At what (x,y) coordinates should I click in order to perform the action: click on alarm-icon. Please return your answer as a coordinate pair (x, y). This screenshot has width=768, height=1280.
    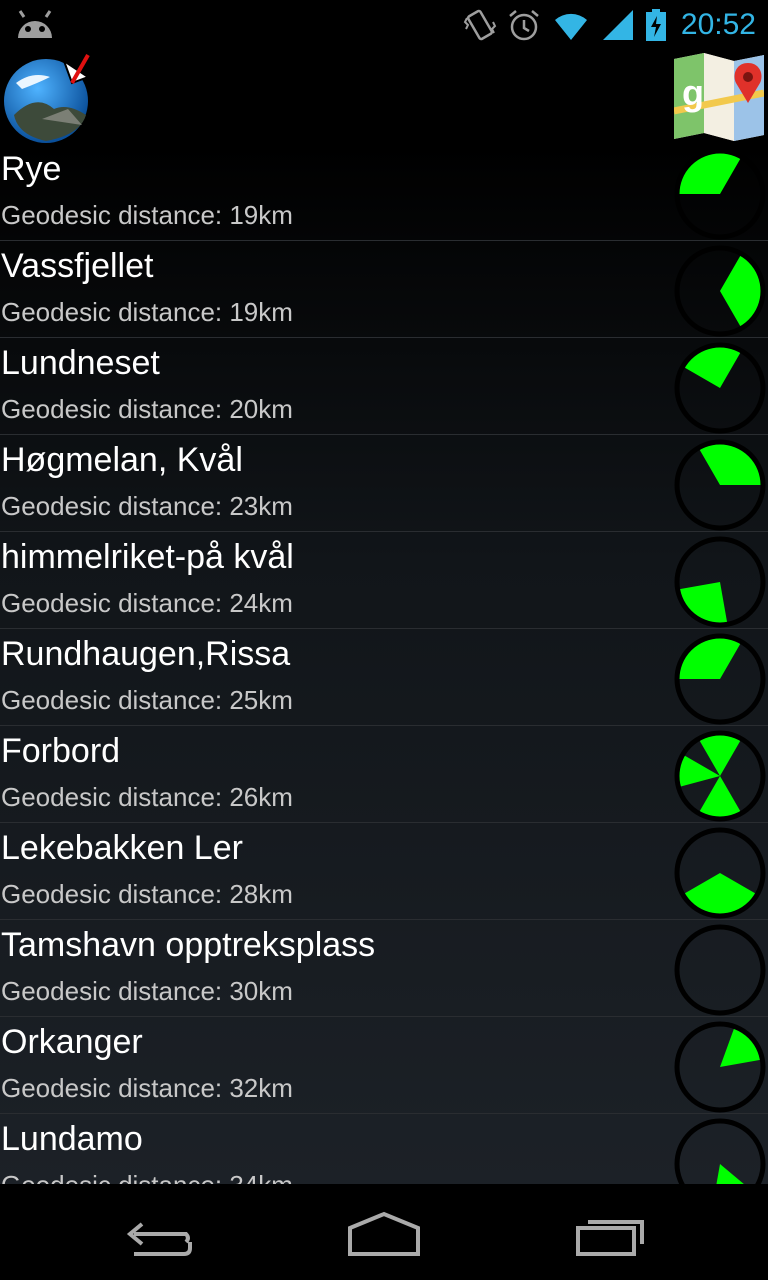
    Looking at the image, I should click on (524, 25).